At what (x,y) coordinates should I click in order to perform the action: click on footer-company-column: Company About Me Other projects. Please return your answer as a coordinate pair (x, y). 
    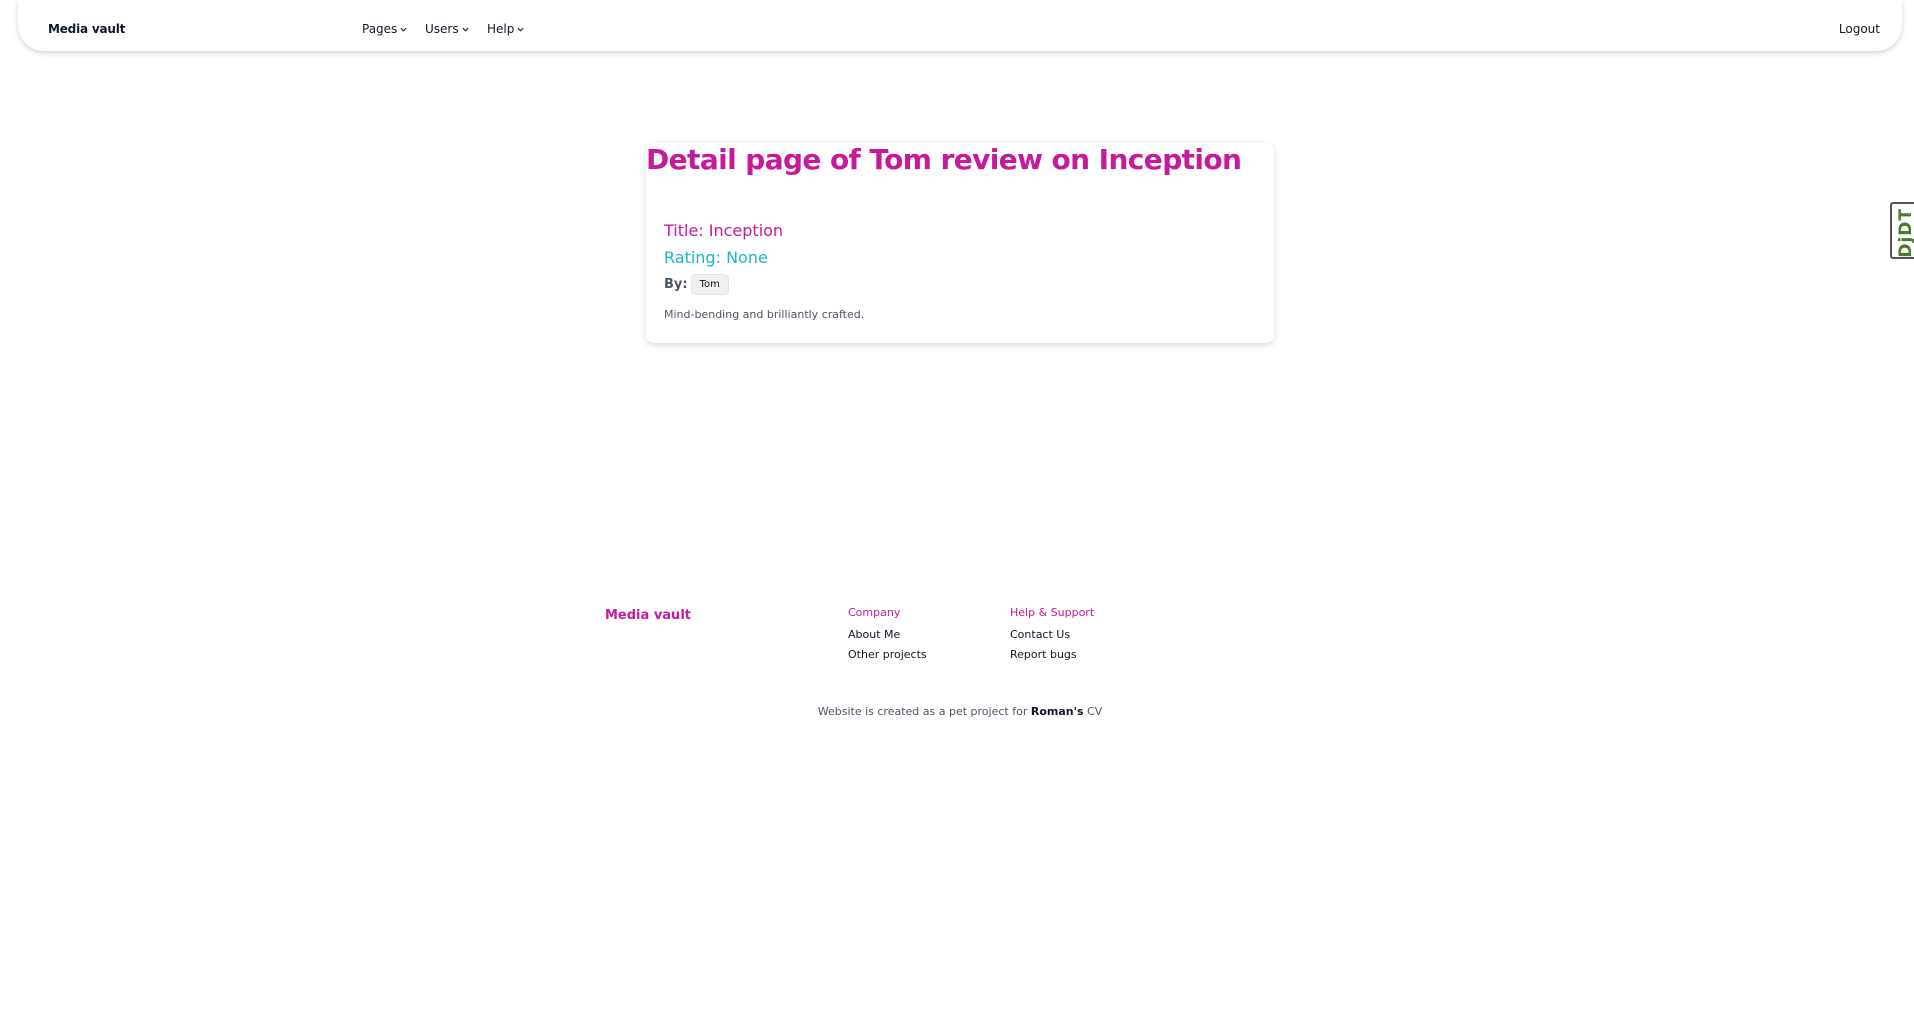
    Looking at the image, I should click on (887, 637).